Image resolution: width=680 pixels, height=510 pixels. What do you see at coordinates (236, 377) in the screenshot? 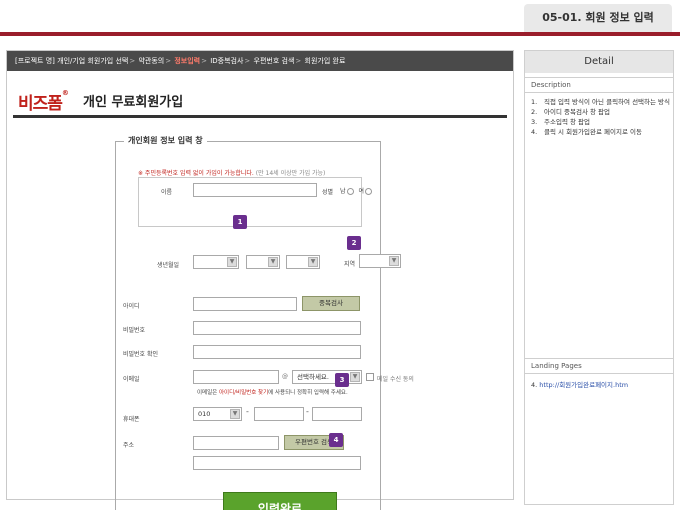
I see `email-id-input` at bounding box center [236, 377].